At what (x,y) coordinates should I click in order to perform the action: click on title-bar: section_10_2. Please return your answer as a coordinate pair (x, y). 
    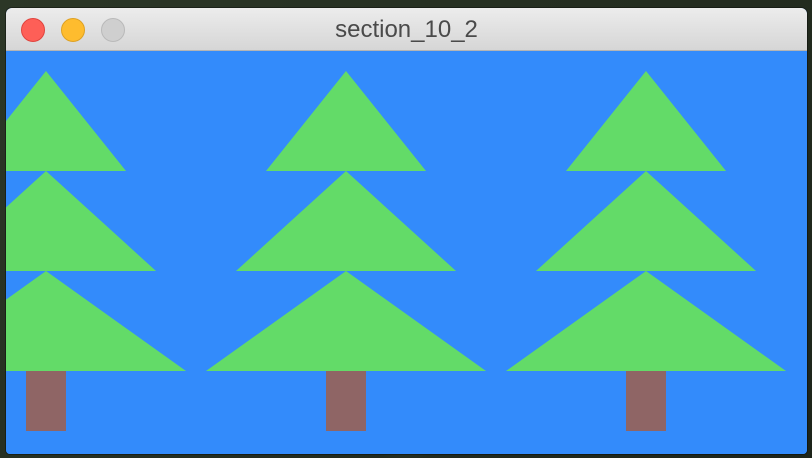
    Looking at the image, I should click on (406, 29).